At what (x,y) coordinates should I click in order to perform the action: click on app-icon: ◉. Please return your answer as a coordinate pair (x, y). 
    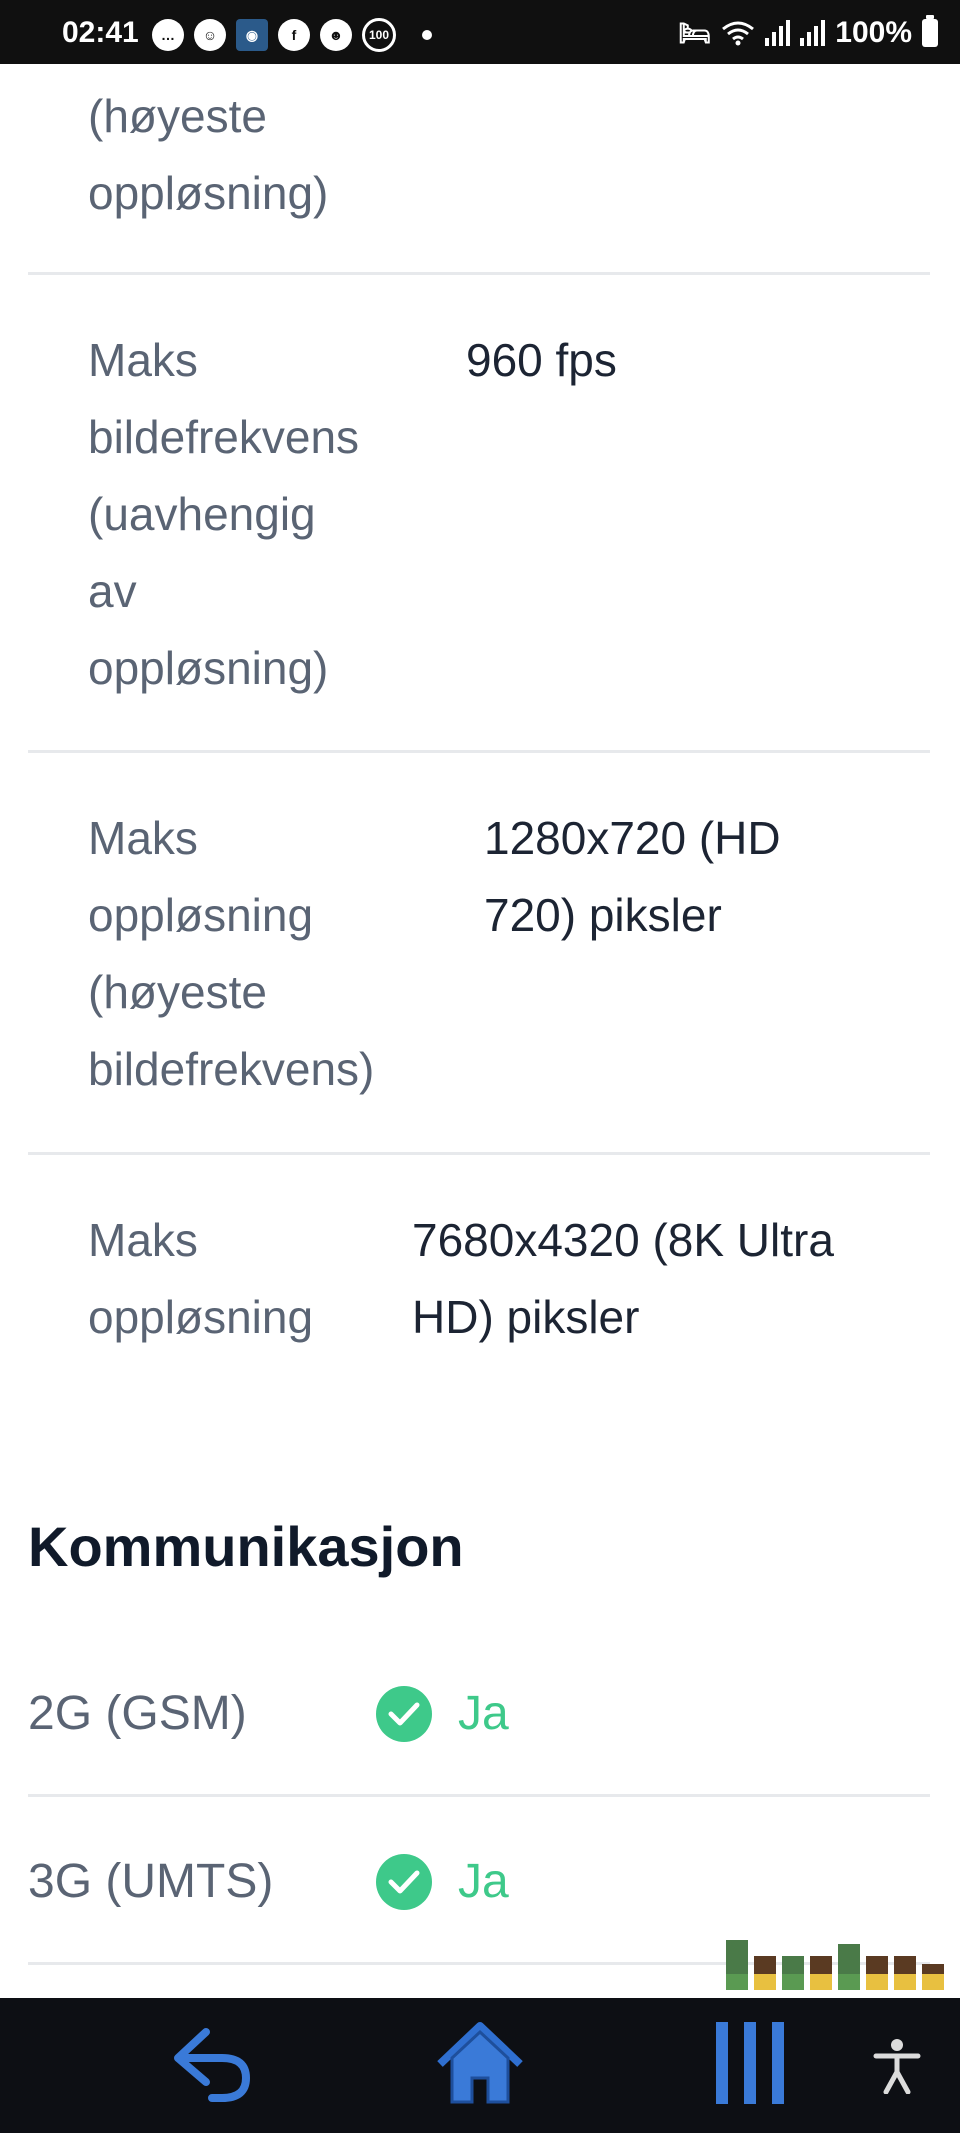
    Looking at the image, I should click on (252, 35).